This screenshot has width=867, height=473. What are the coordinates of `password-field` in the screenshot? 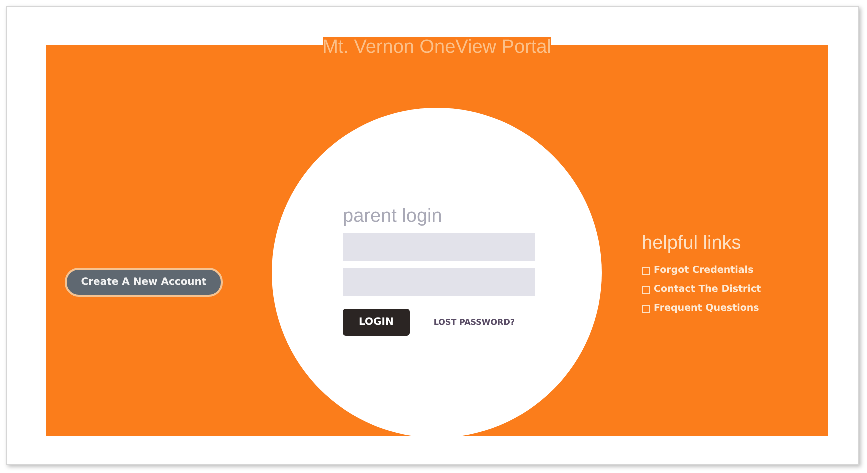 It's located at (439, 282).